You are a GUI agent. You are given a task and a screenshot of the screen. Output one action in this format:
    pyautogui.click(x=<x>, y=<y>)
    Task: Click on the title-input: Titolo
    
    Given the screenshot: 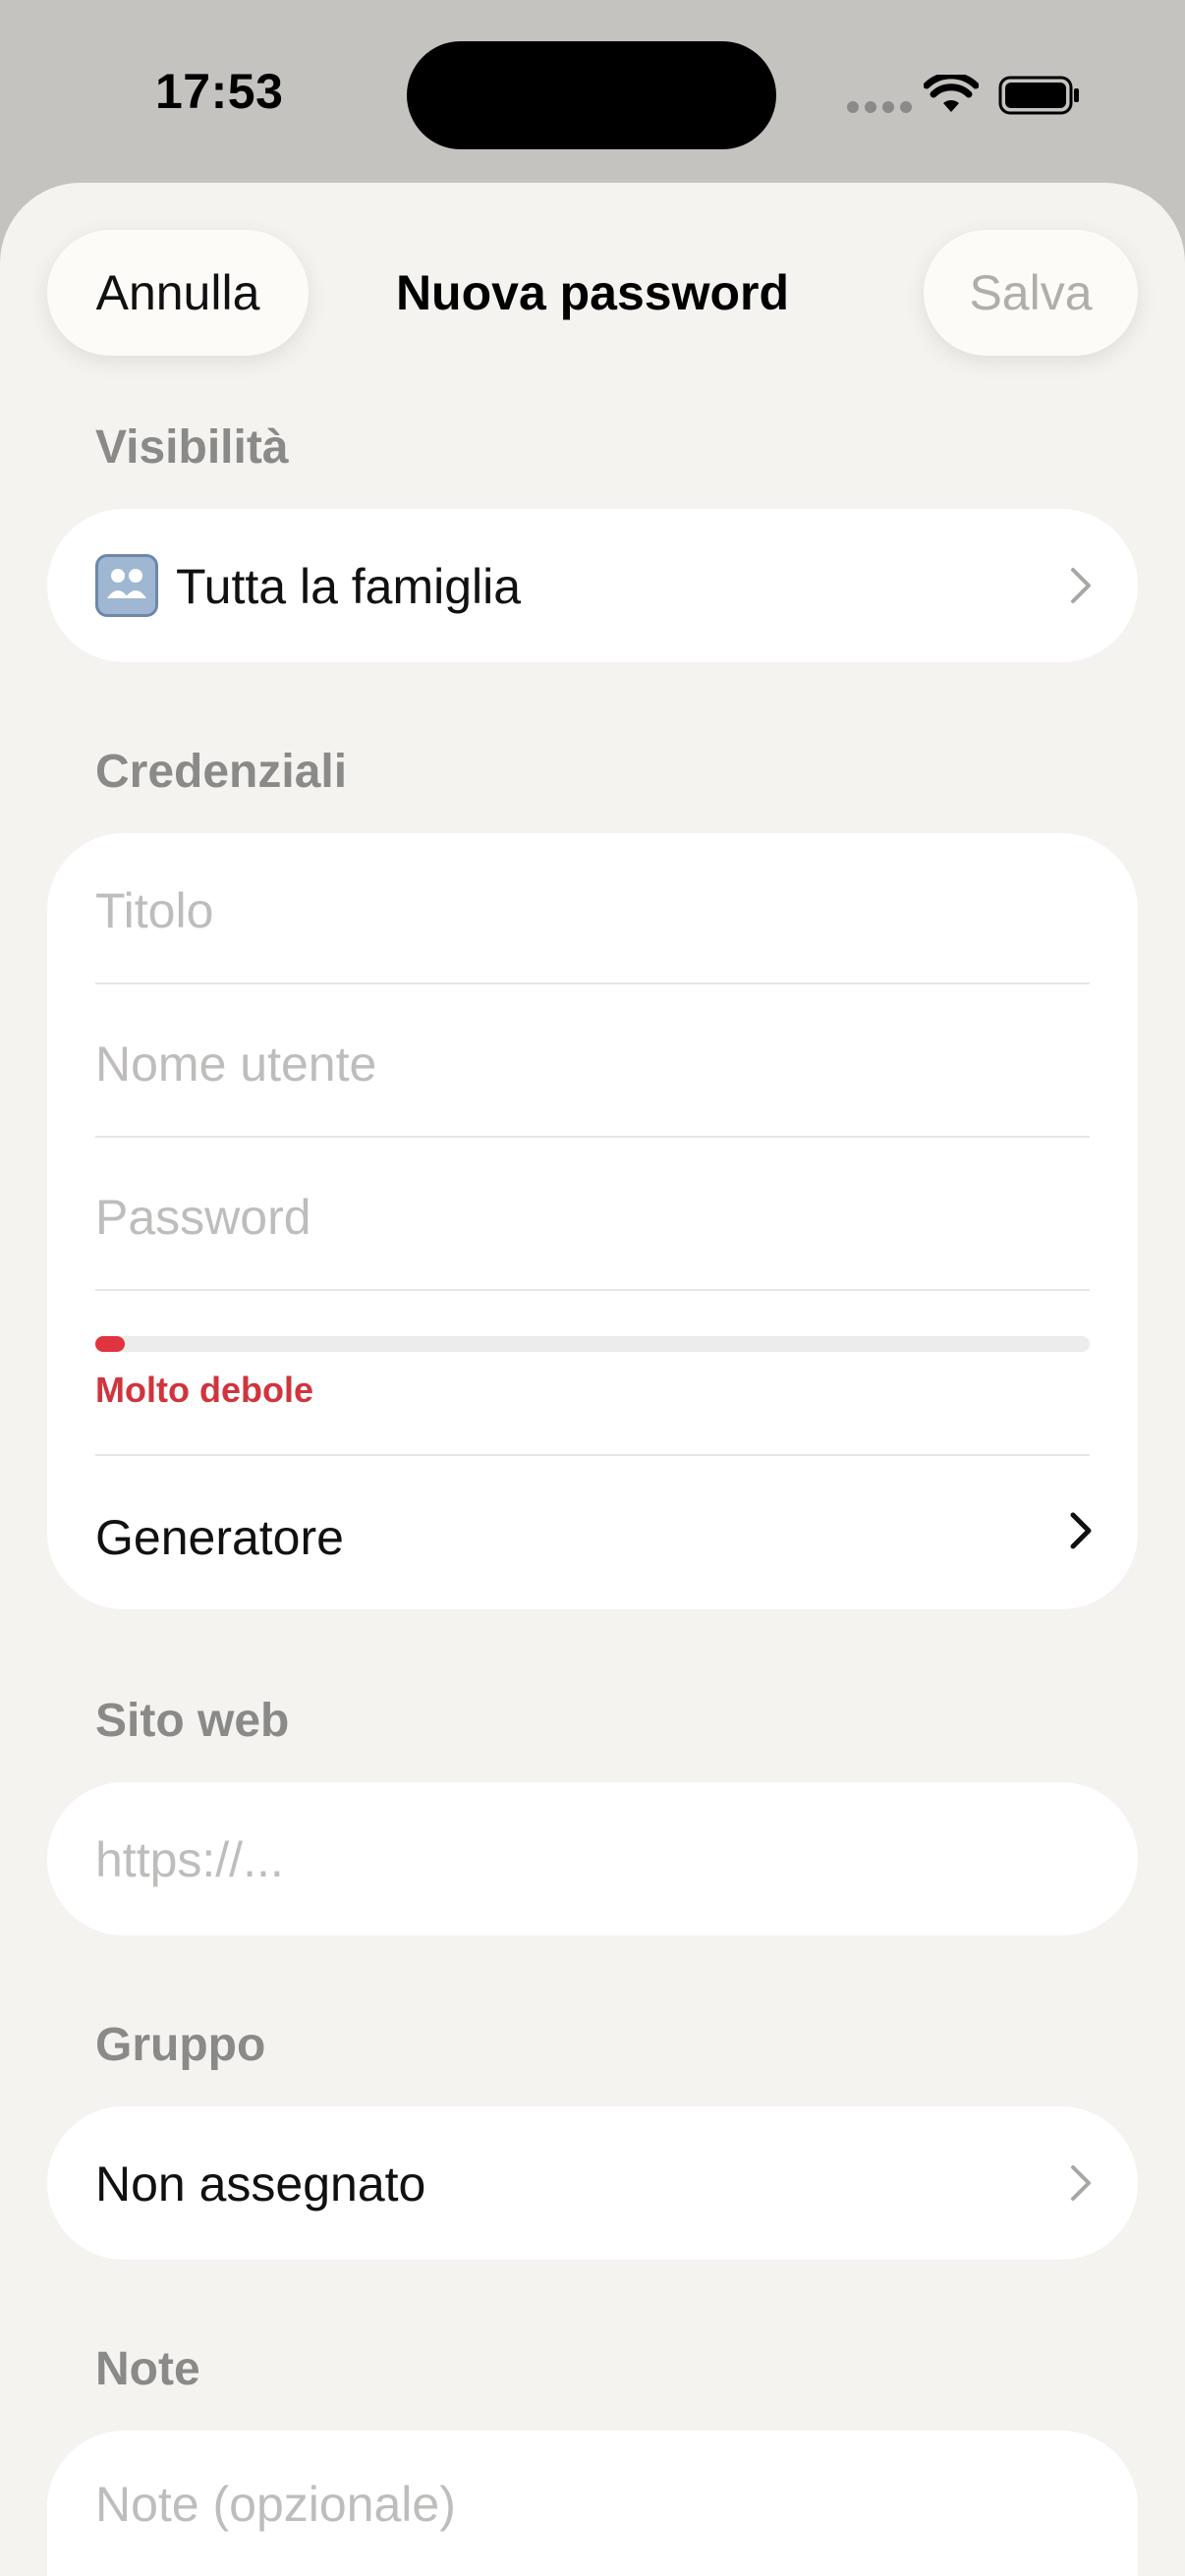 What is the action you would take?
    pyautogui.click(x=592, y=910)
    